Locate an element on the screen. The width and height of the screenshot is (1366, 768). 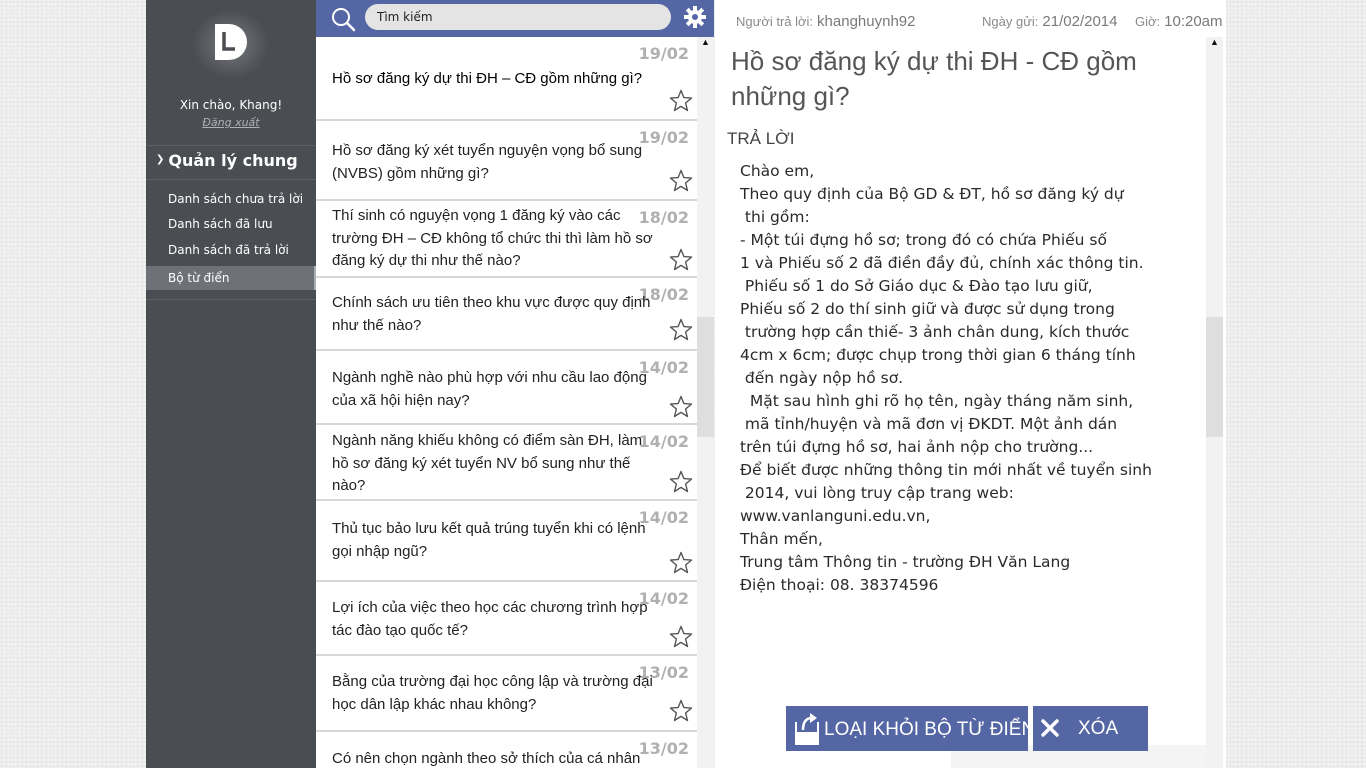
gear-icon is located at coordinates (695, 17).